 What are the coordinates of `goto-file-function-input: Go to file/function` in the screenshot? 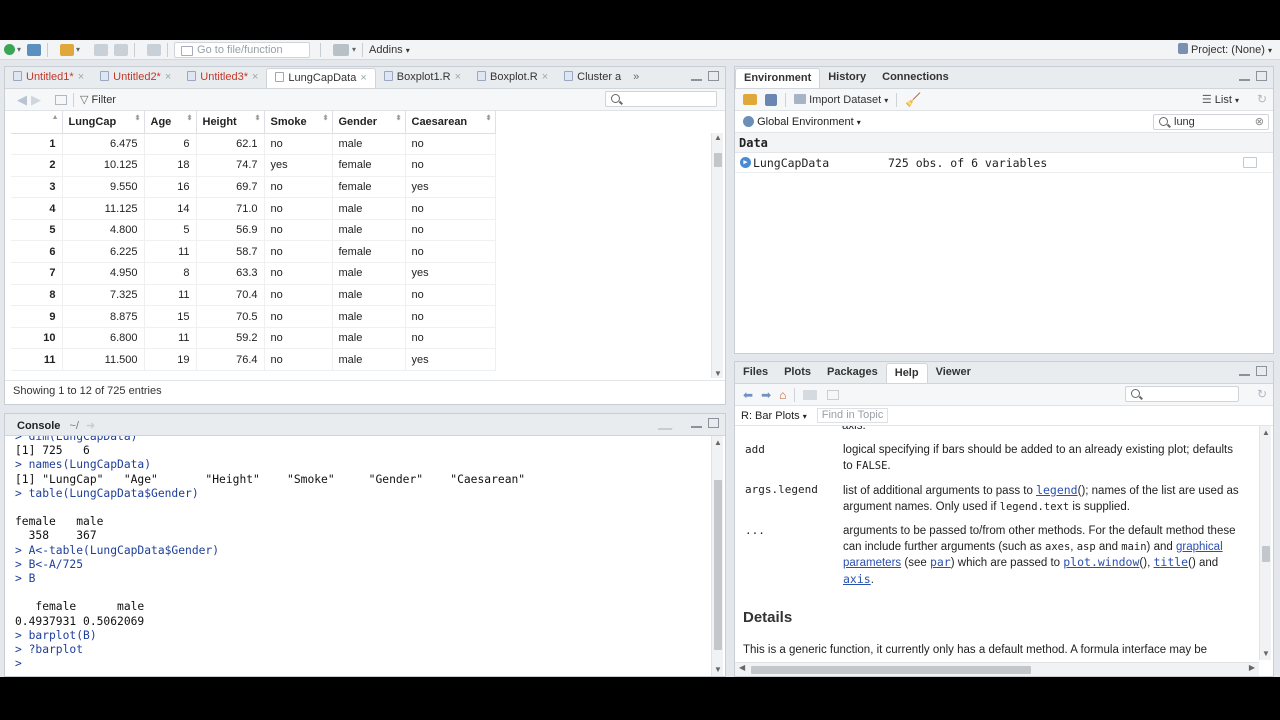 It's located at (242, 49).